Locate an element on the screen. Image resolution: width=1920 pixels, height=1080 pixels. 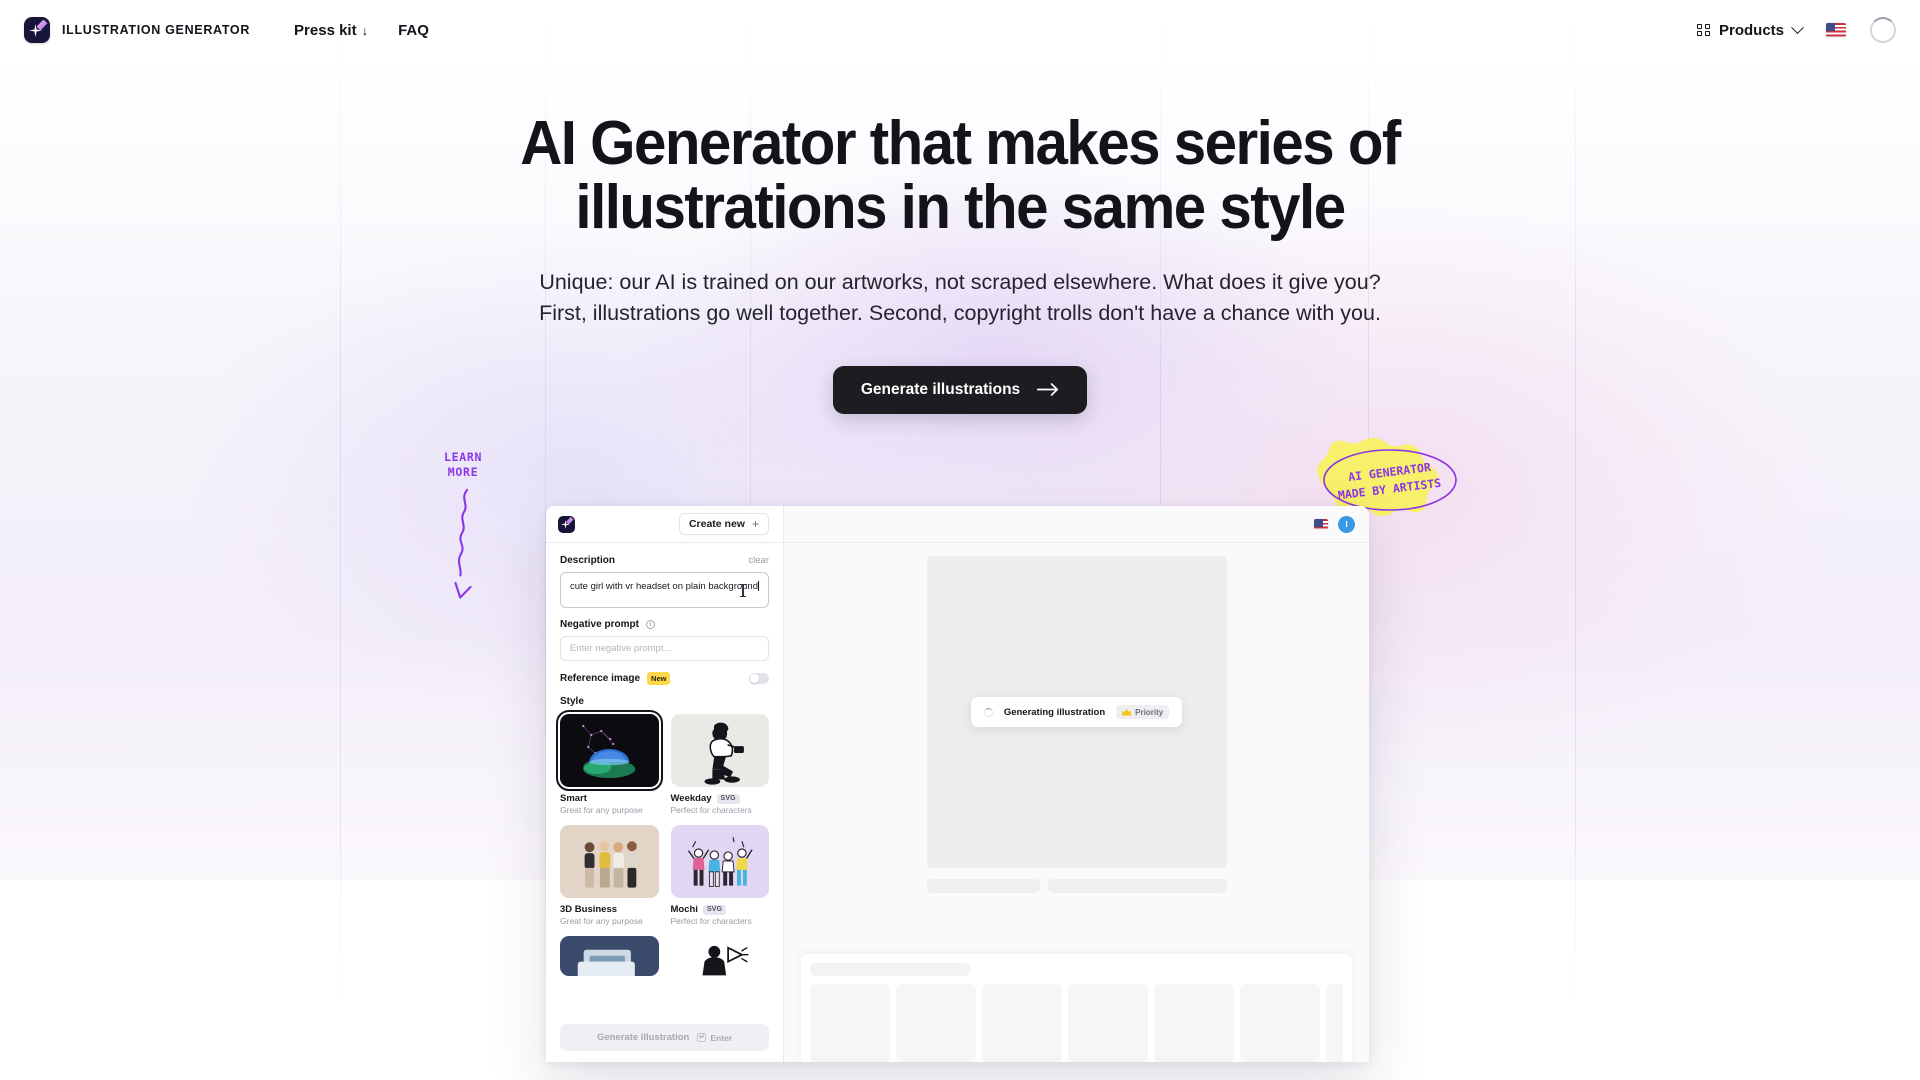
enter-key-icon: ↵ is located at coordinates (702, 1037).